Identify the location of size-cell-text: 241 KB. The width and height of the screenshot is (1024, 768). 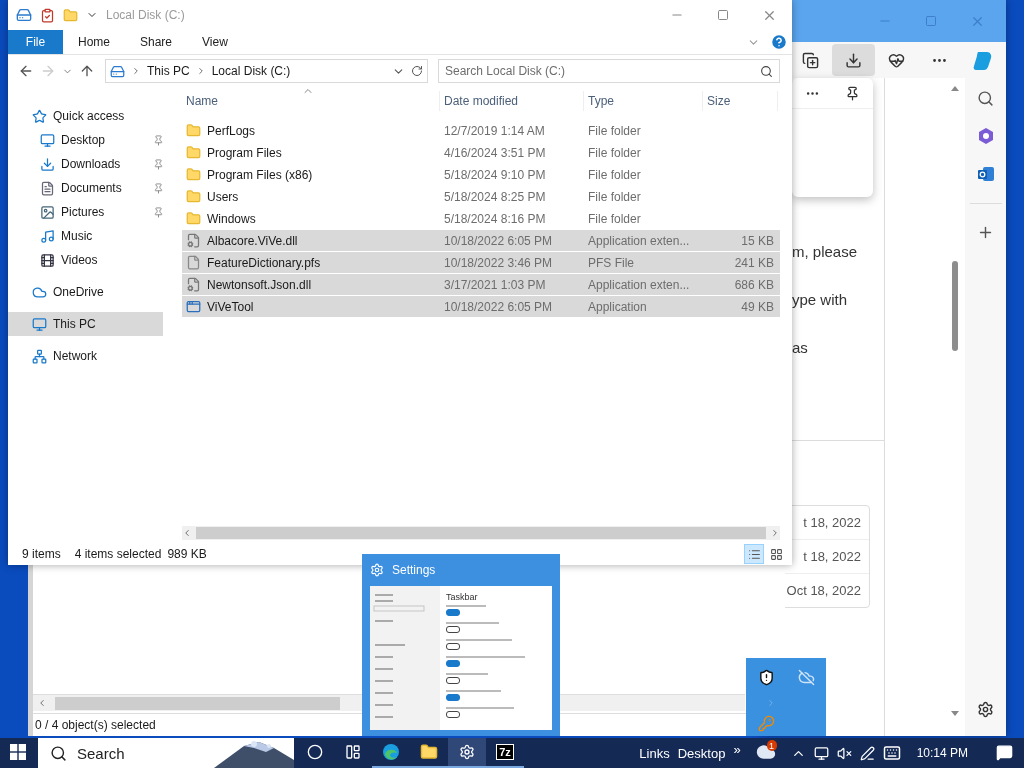
(754, 262).